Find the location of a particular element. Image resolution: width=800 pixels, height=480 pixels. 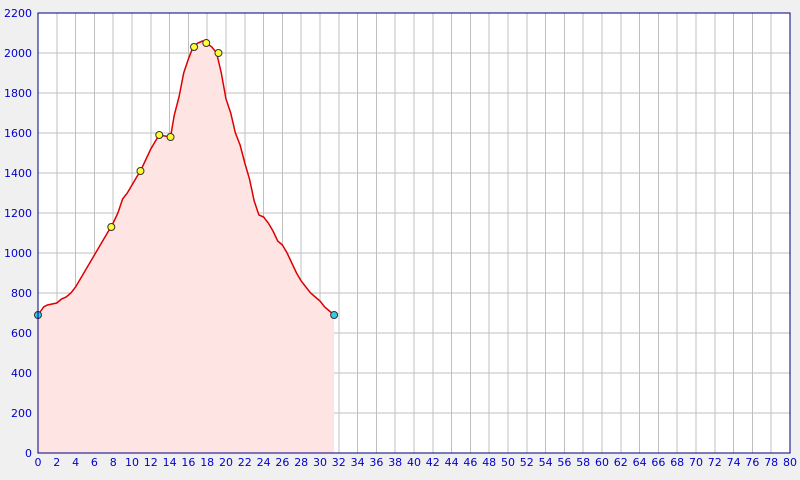

x-tick-label: 64 is located at coordinates (640, 462).